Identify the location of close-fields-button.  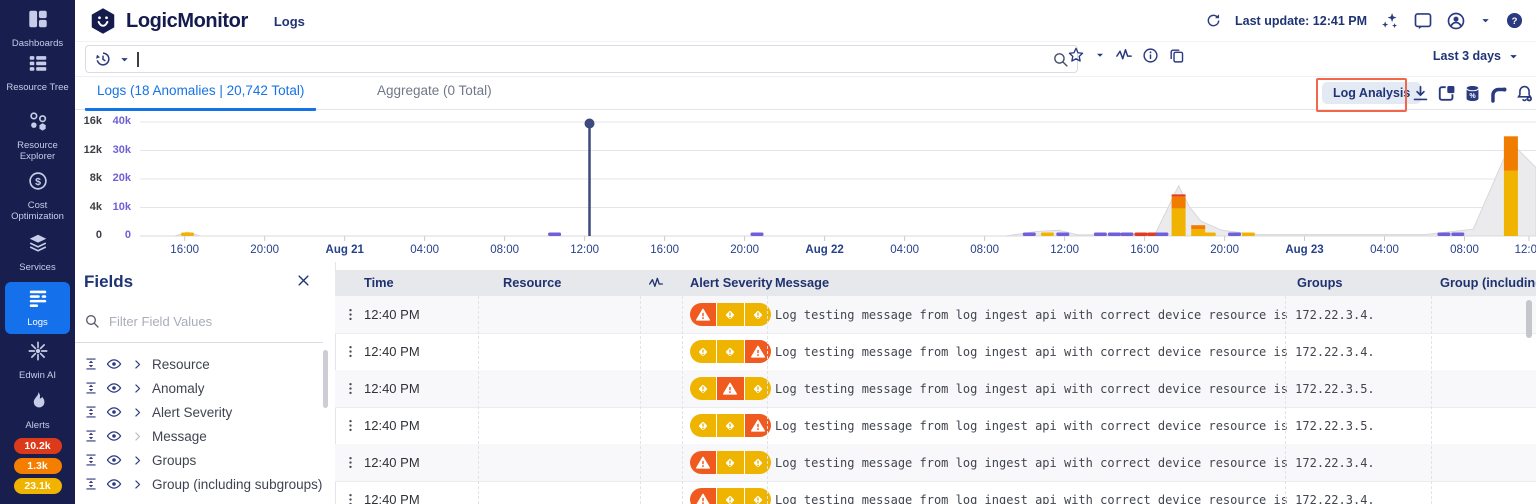
(303, 280).